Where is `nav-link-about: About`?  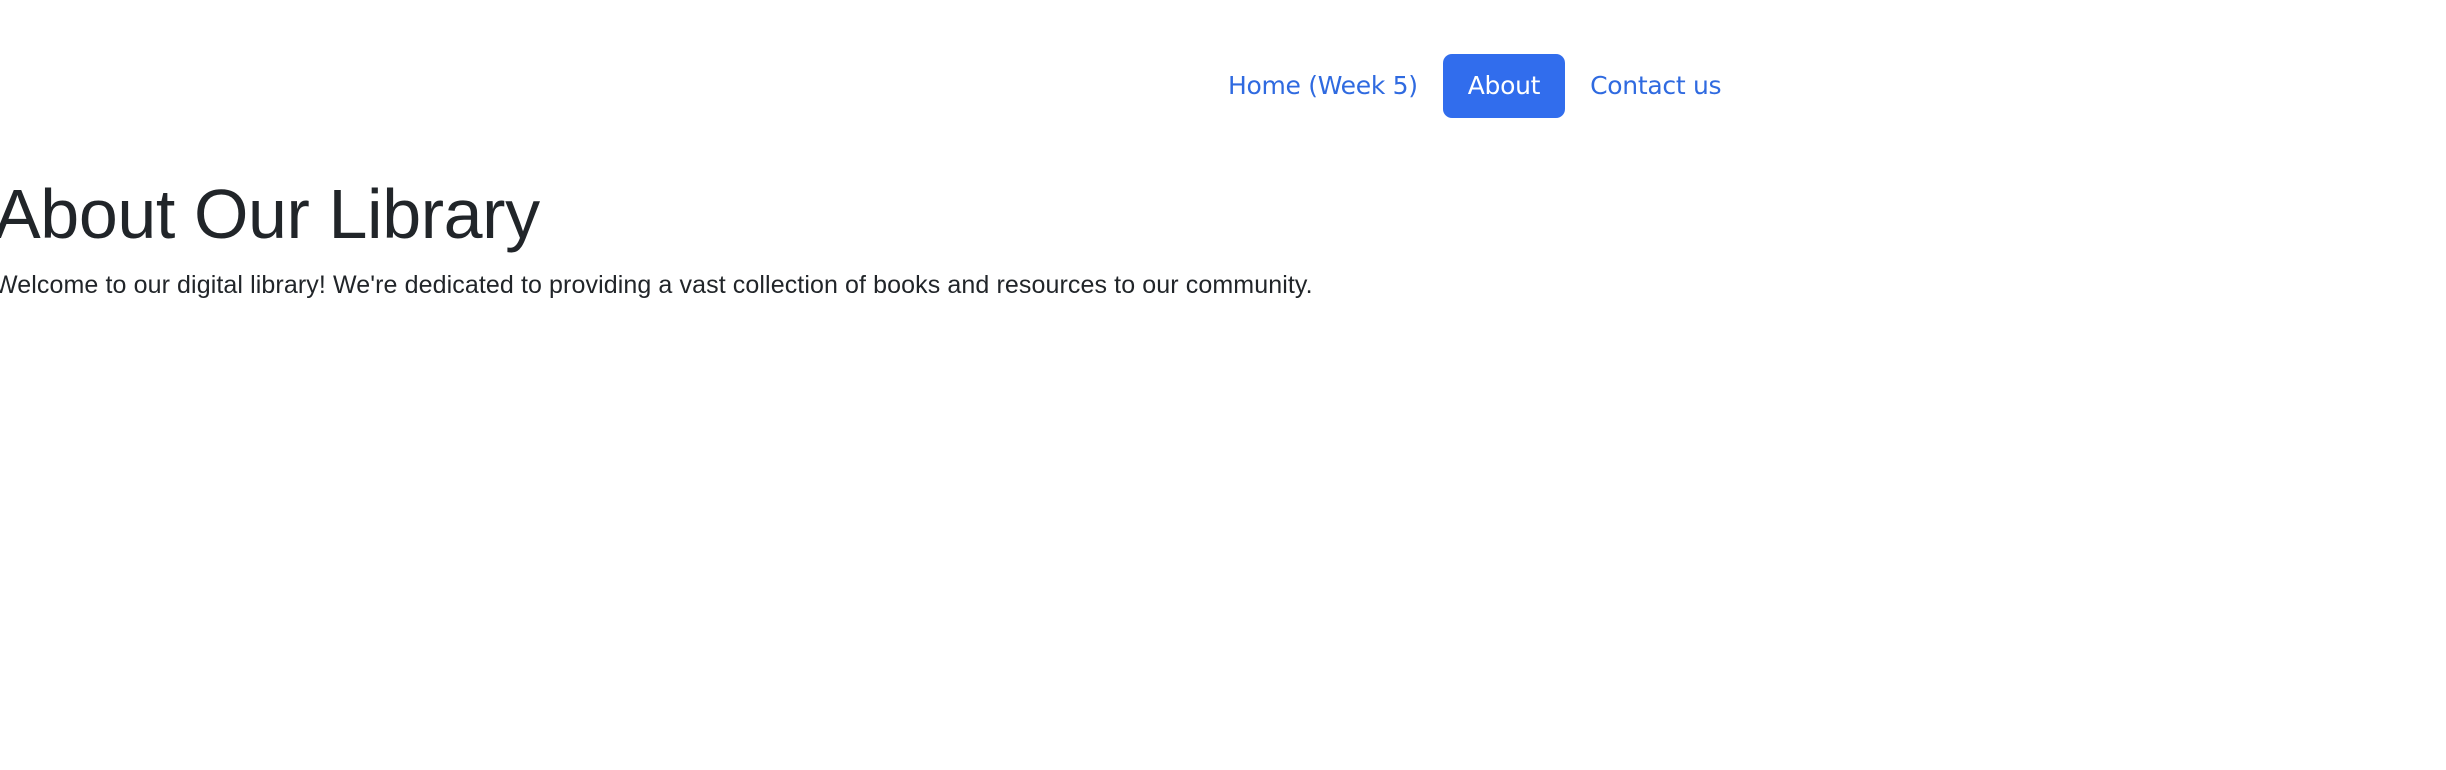 nav-link-about: About is located at coordinates (1504, 86).